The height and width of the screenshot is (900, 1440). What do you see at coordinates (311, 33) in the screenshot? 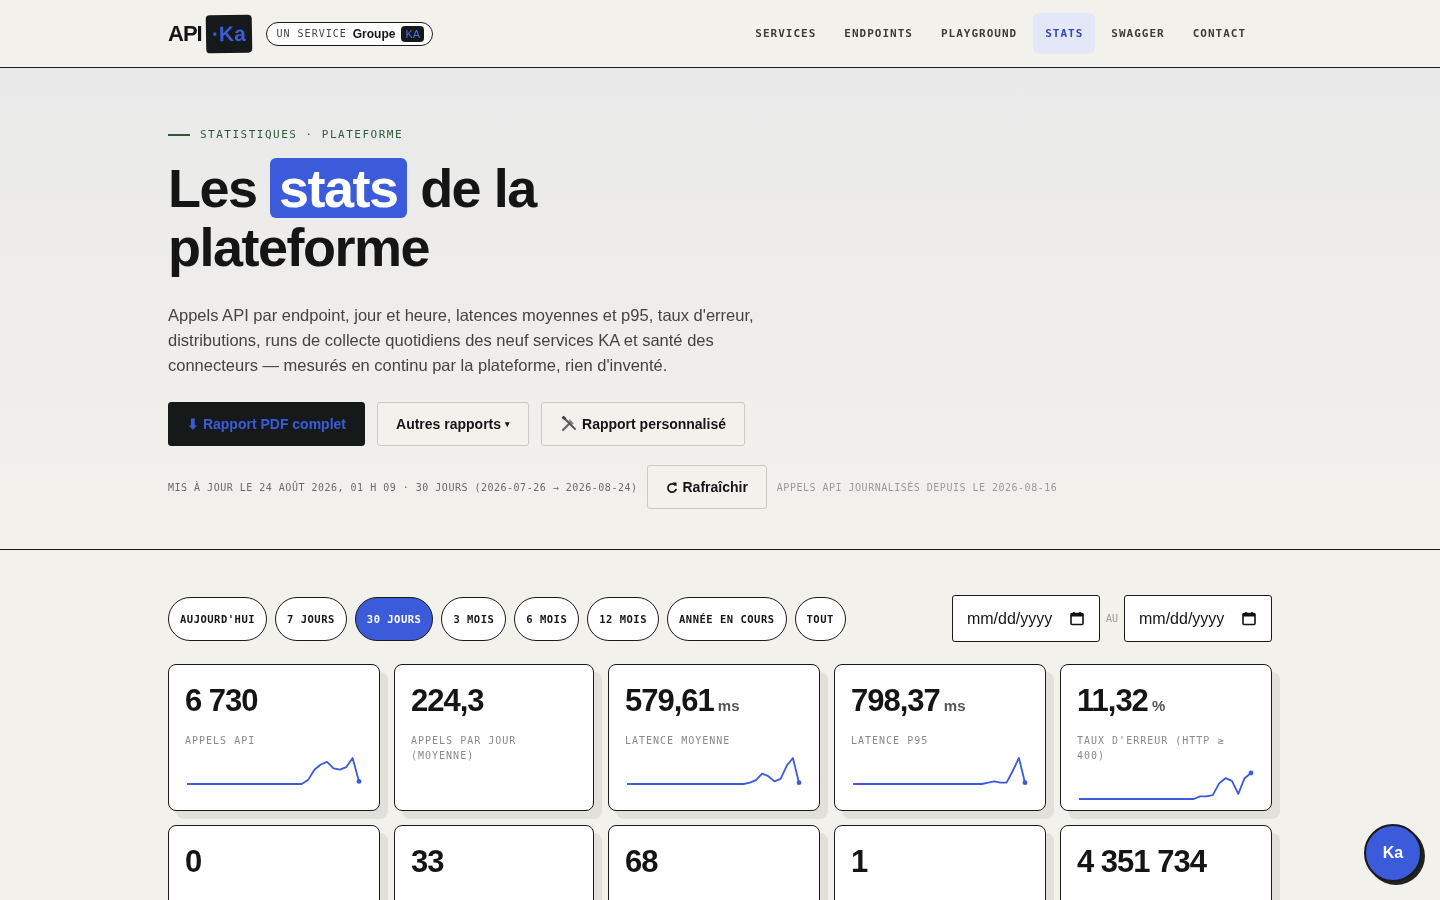
I see `pill-label: UN SERVICE` at bounding box center [311, 33].